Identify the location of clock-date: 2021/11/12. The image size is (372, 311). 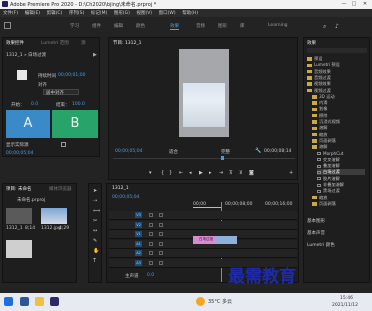
(345, 305).